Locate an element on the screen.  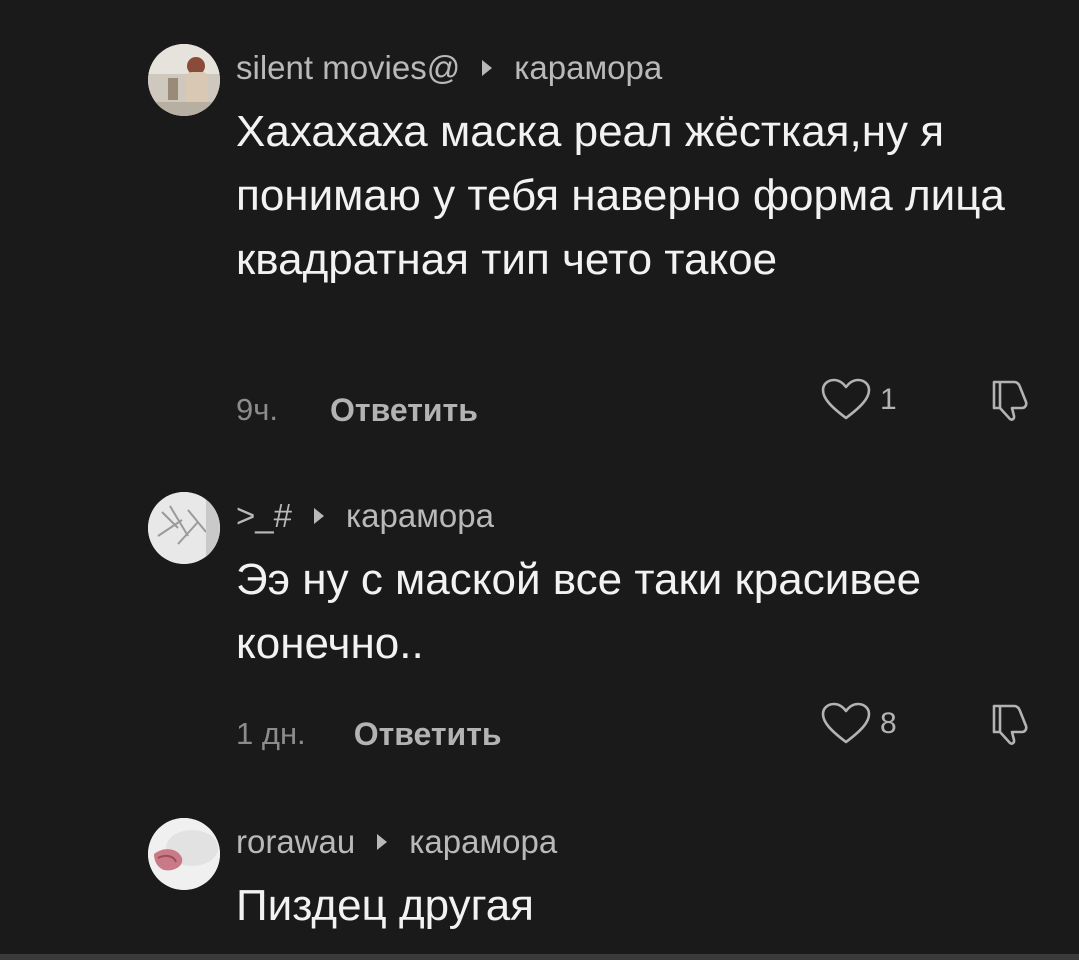
like-button: 8 is located at coordinates (858, 724).